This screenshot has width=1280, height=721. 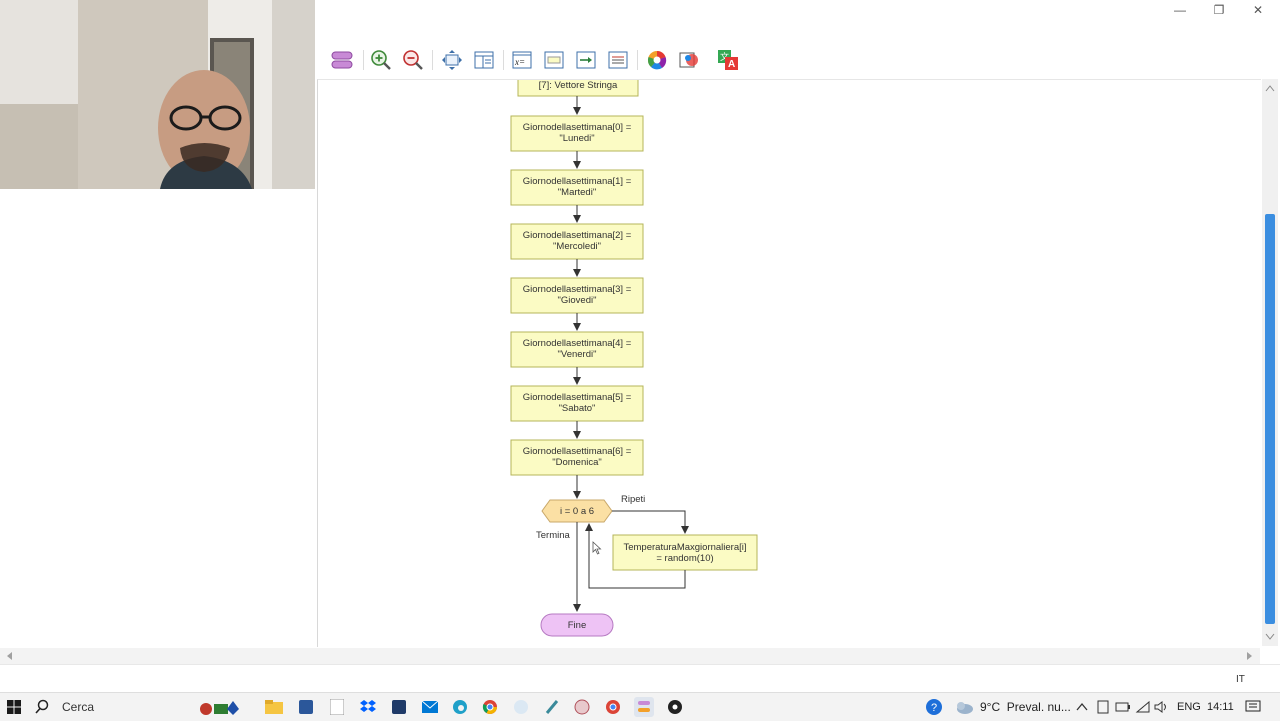 I want to click on theme-icon, so click(x=689, y=60).